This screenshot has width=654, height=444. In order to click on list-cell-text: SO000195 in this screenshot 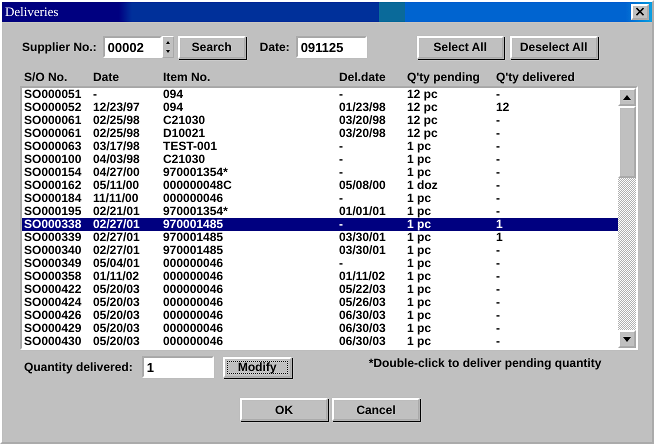, I will do `click(53, 211)`.